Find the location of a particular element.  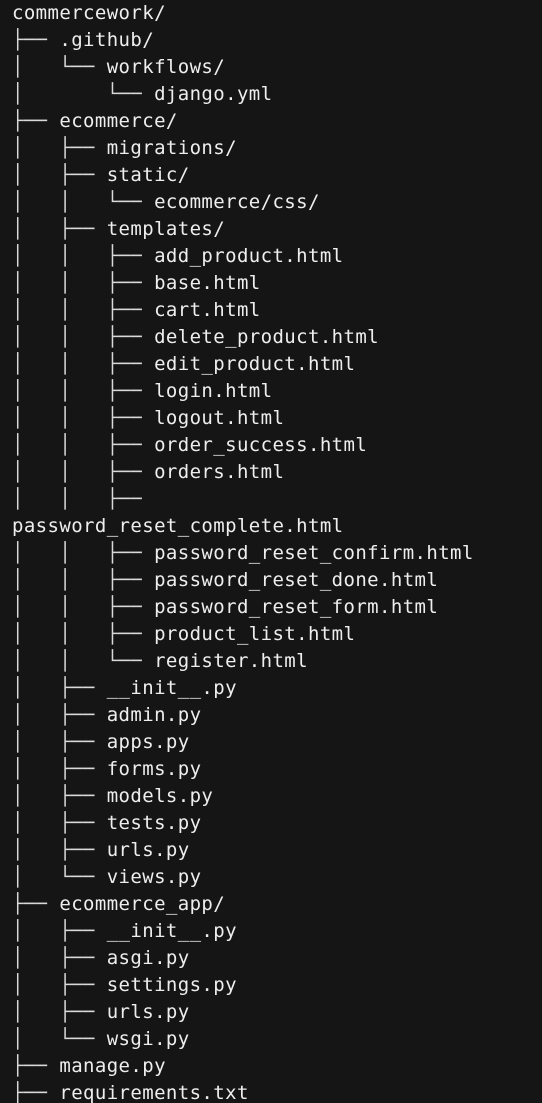

tree-entry-name: wsgi.py is located at coordinates (148, 1039).